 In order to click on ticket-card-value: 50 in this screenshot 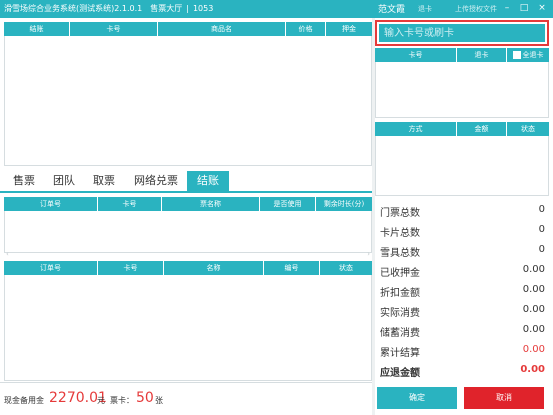, I will do `click(145, 398)`.